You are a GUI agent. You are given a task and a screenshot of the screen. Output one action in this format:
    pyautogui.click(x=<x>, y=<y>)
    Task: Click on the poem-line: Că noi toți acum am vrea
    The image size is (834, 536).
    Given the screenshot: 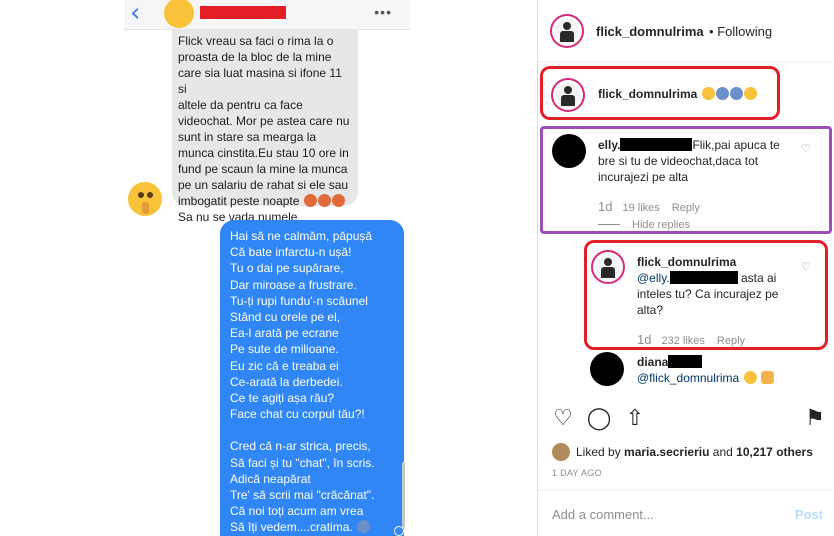 What is the action you would take?
    pyautogui.click(x=297, y=511)
    